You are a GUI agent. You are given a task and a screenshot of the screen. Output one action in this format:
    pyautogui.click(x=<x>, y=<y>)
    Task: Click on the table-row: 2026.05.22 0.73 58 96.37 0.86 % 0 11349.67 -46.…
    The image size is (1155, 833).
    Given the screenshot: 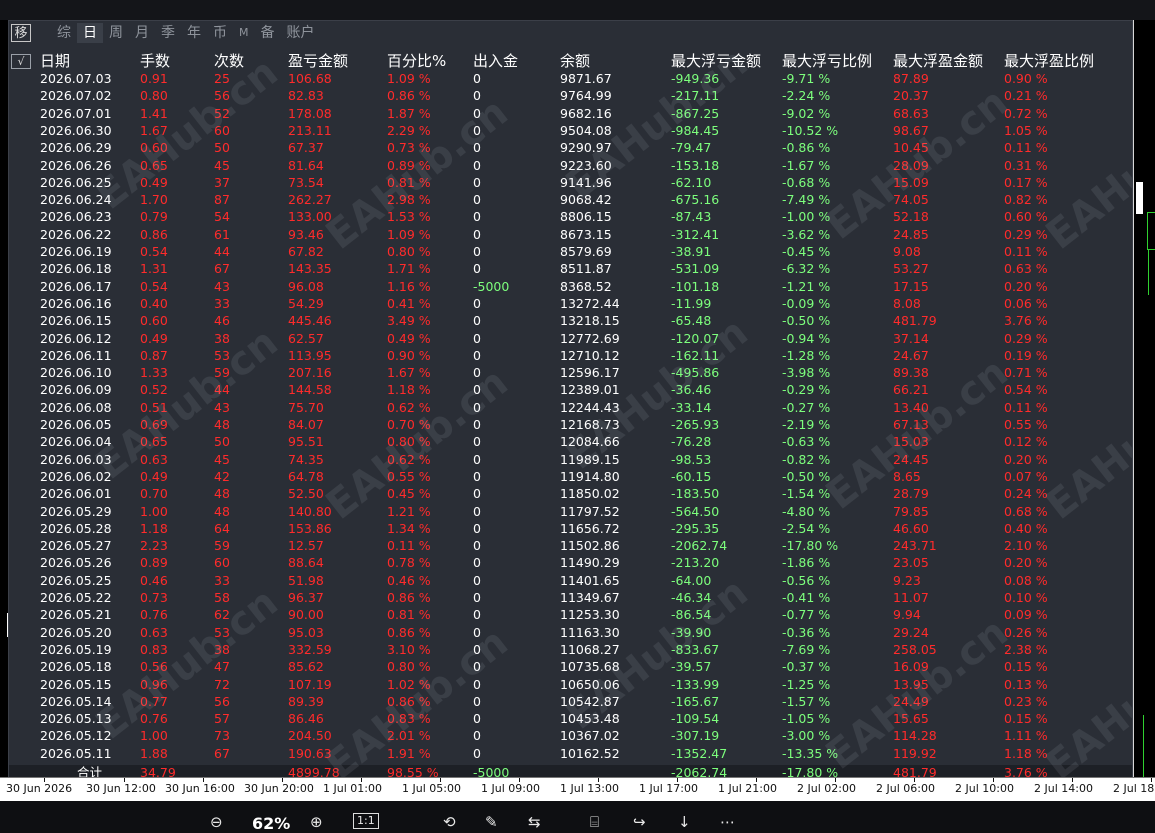 What is the action you would take?
    pyautogui.click(x=570, y=597)
    